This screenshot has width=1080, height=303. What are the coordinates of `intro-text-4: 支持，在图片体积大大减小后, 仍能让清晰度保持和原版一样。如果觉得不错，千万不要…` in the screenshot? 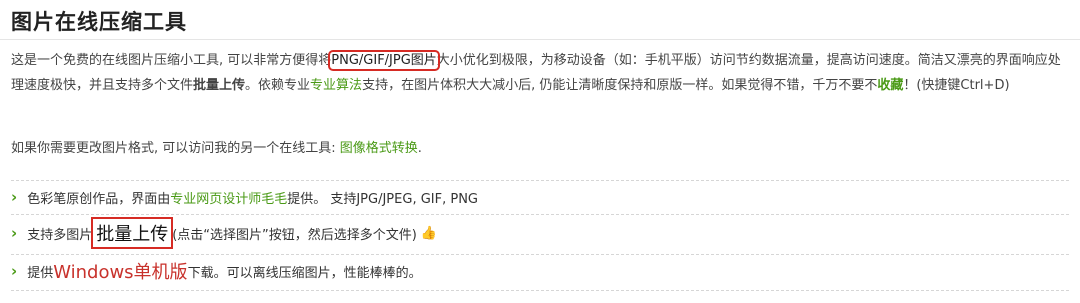 It's located at (620, 85).